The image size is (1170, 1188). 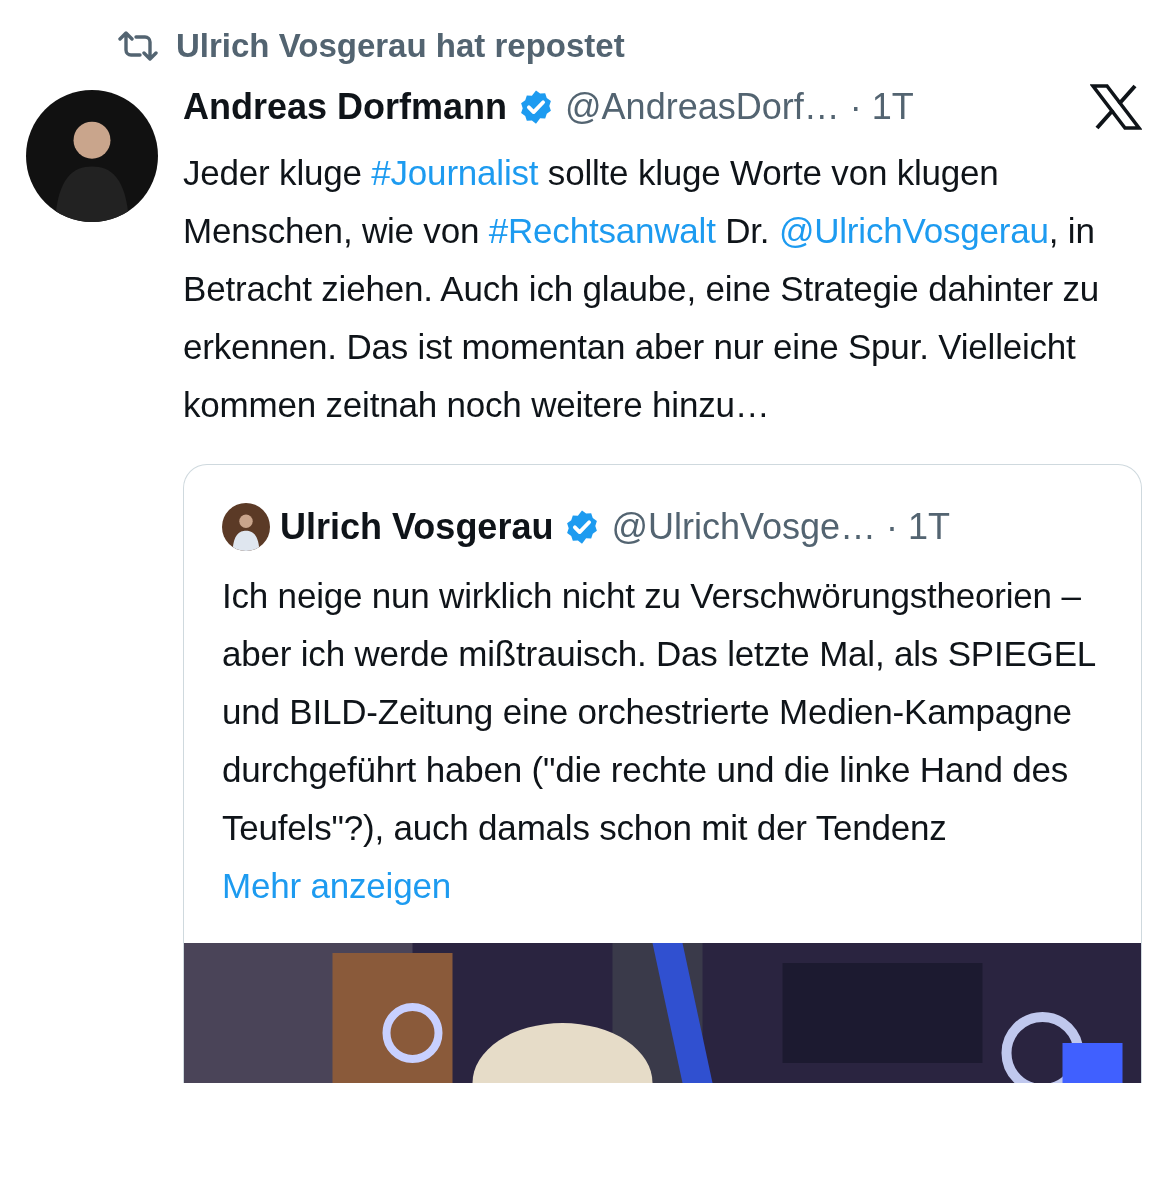 I want to click on quoted-post-time: · 1T, so click(x=918, y=527).